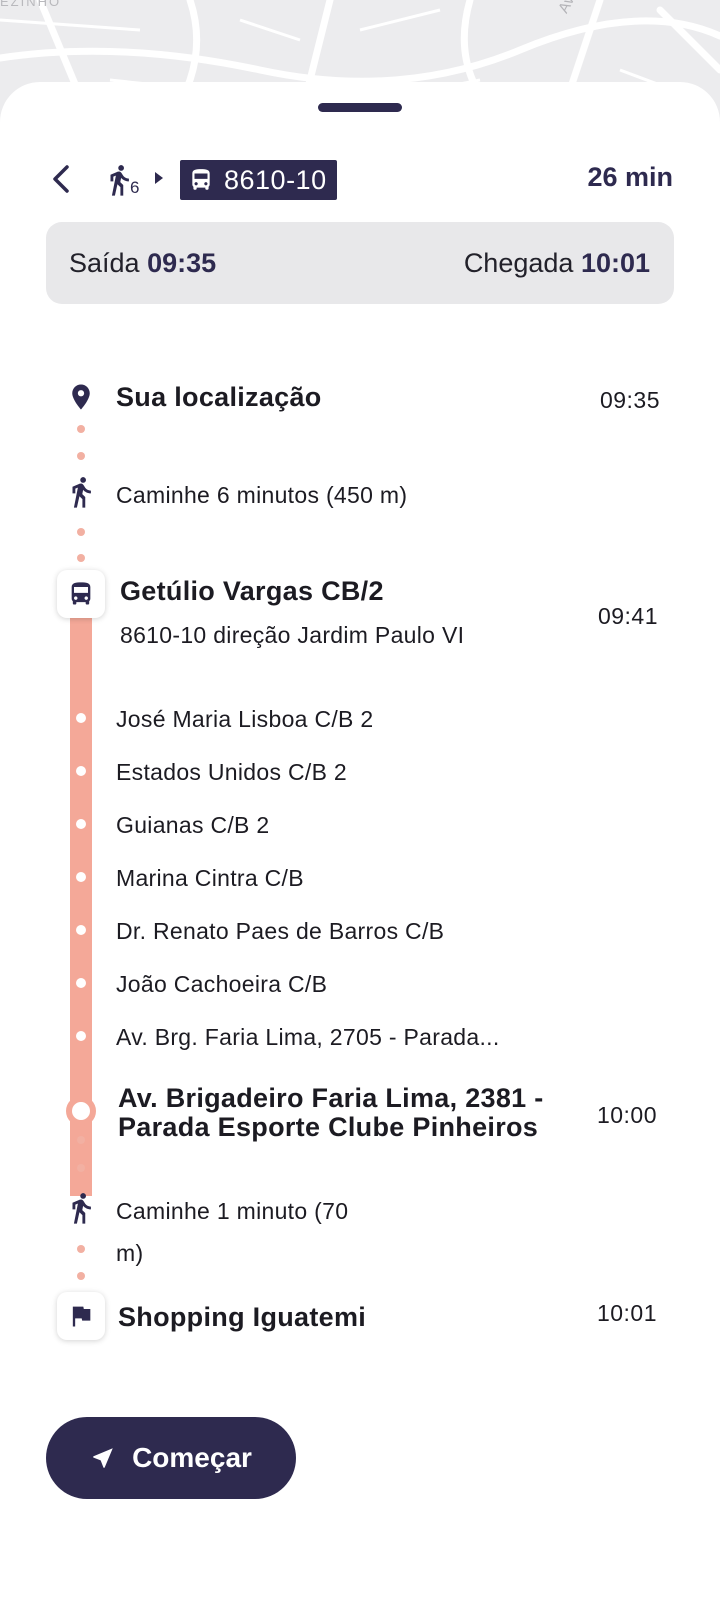 This screenshot has width=720, height=1600. I want to click on boarding-time: 09:41, so click(627, 616).